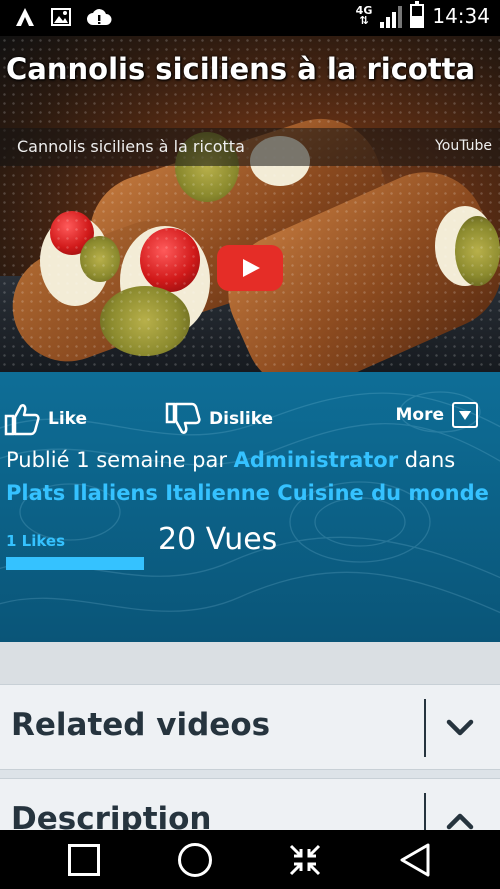  I want to click on author-link: Administrator, so click(316, 460).